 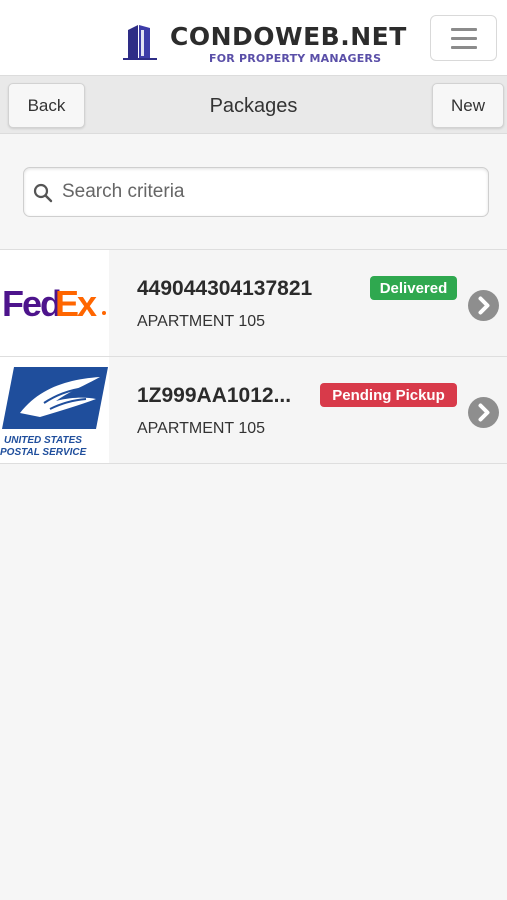 I want to click on building-logo-icon, so click(x=140, y=42).